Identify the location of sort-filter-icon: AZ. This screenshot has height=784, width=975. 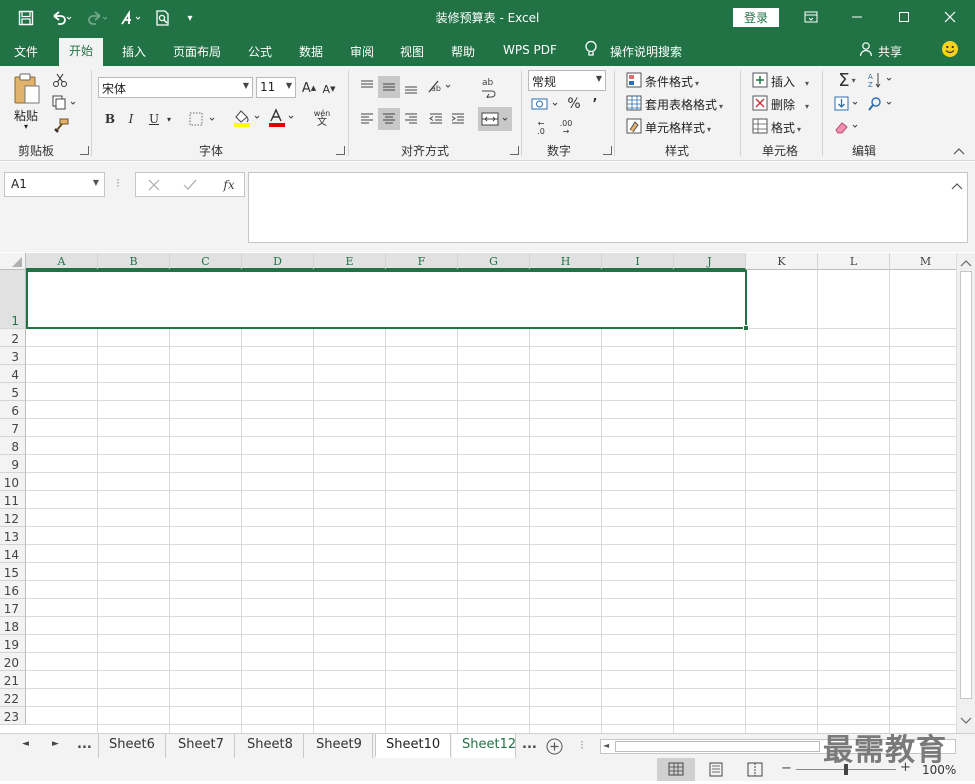
(881, 80).